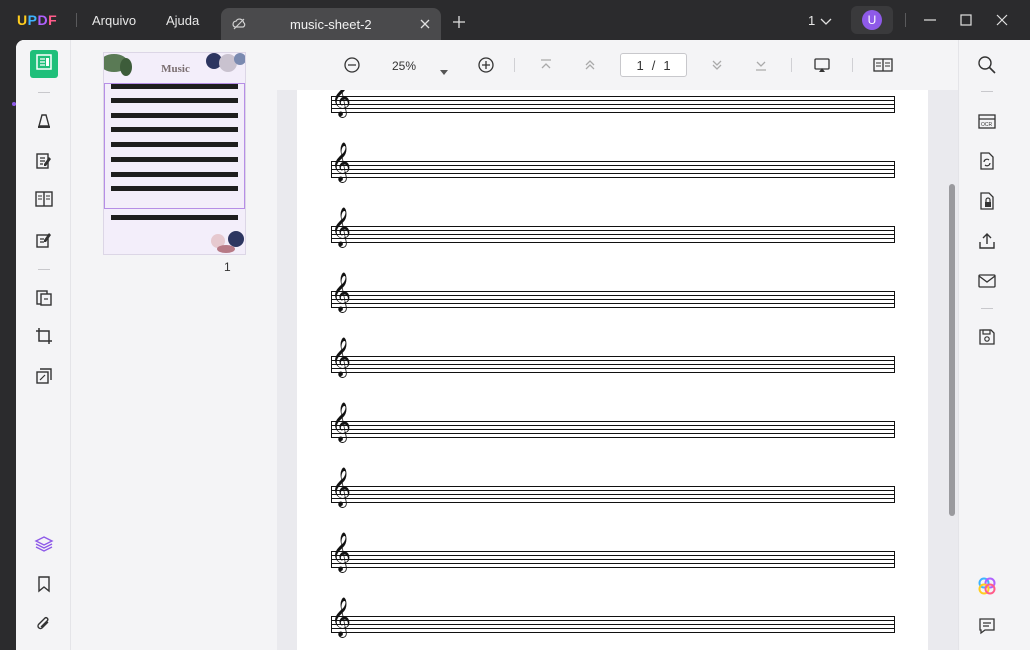 This screenshot has height=650, width=1030. What do you see at coordinates (459, 24) in the screenshot?
I see `new-tab-icon` at bounding box center [459, 24].